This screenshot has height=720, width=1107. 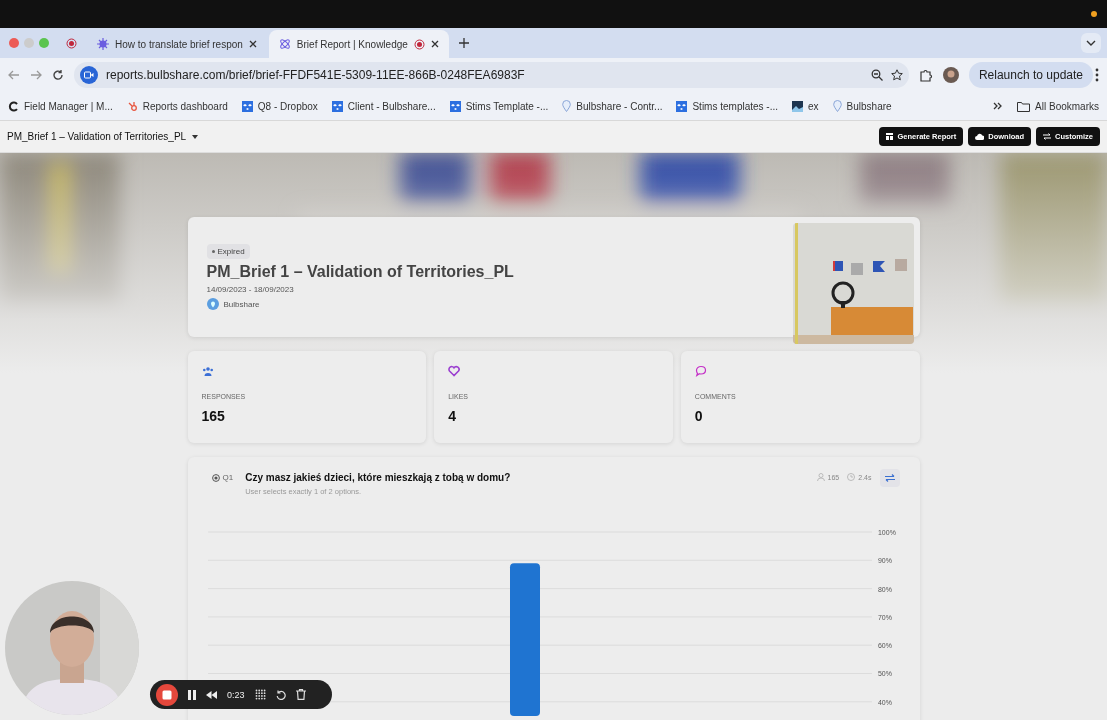 I want to click on caret-icon, so click(x=195, y=136).